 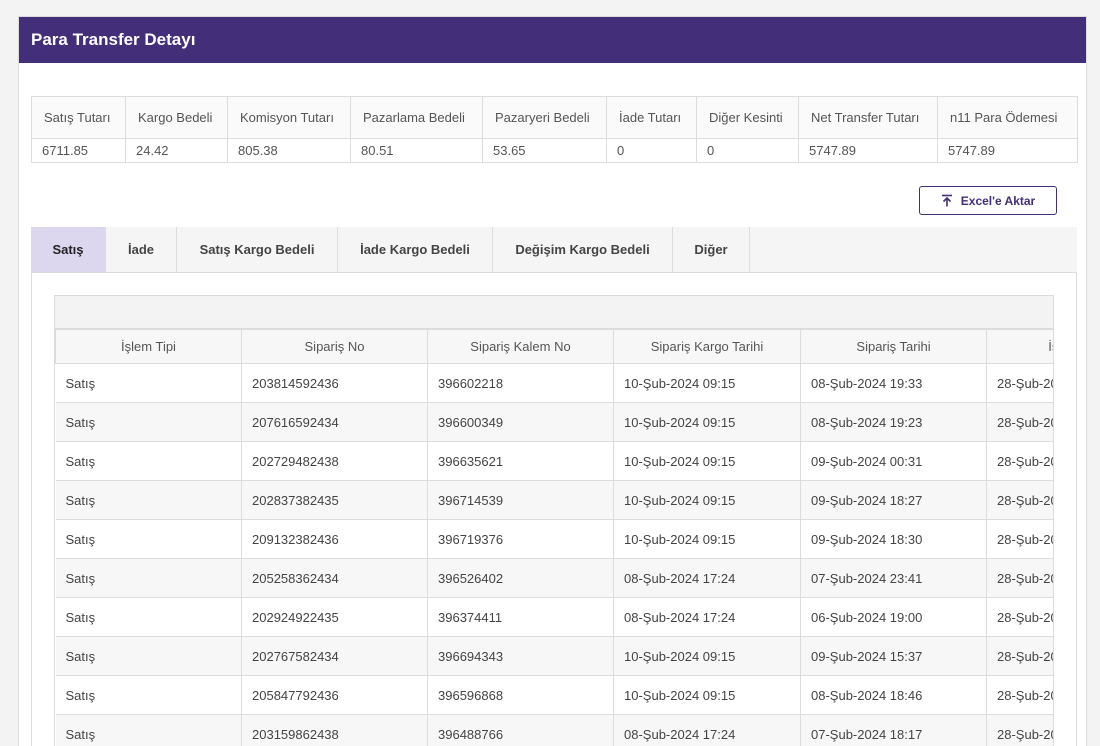 I want to click on excel-export-button: Excel'e Aktar, so click(x=988, y=200).